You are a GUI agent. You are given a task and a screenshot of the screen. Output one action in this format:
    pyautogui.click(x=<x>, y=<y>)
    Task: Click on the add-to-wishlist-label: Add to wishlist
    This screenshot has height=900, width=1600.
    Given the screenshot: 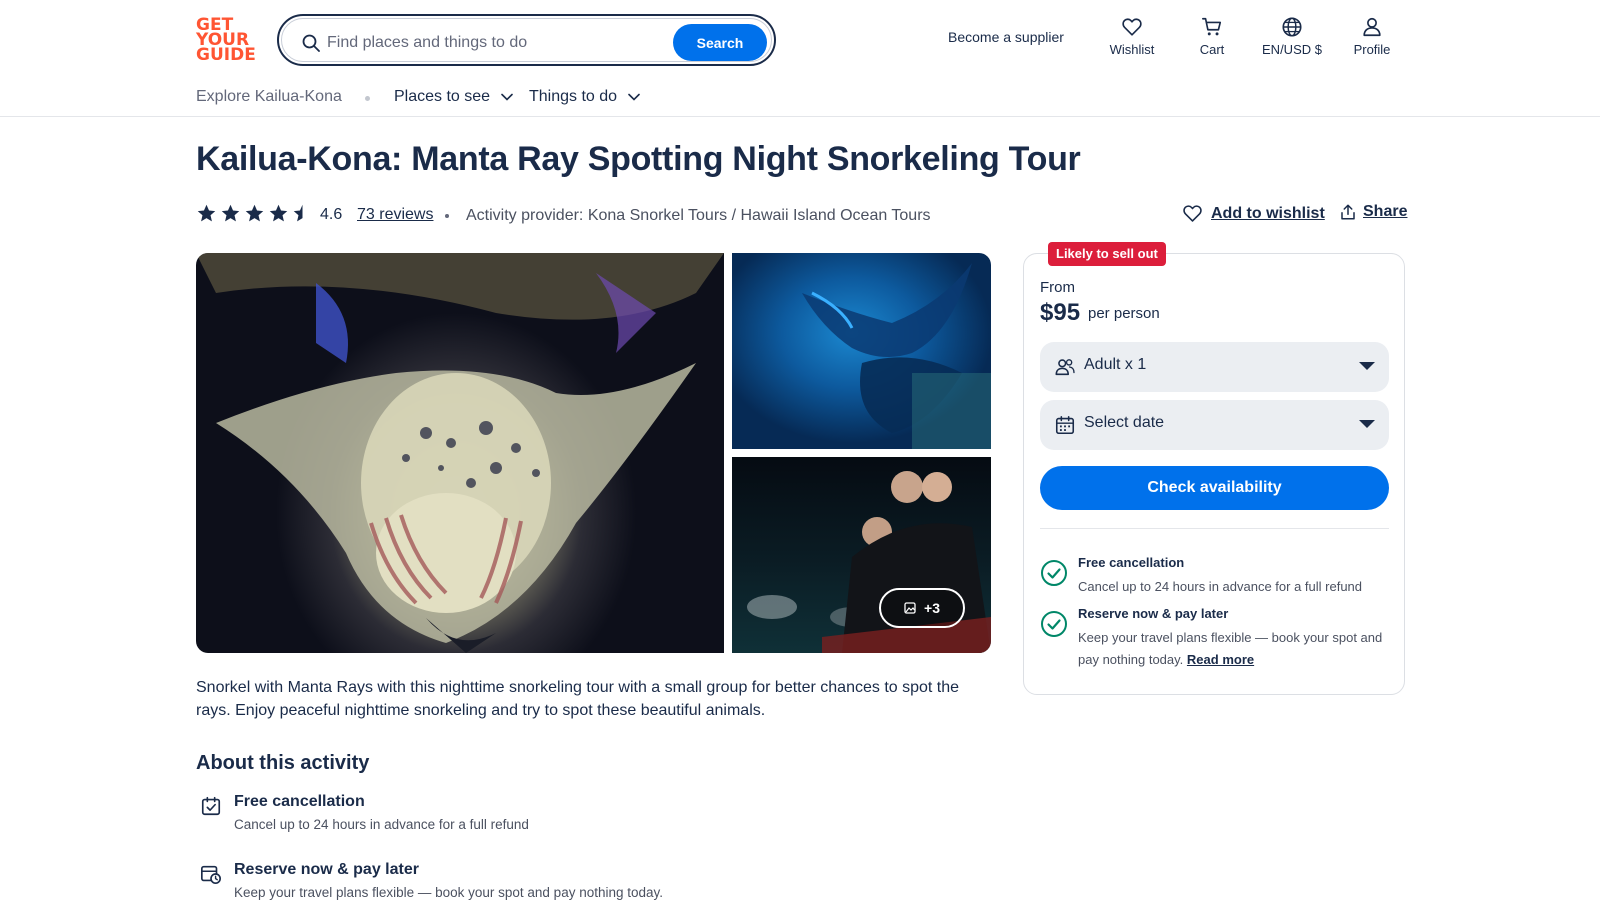 What is the action you would take?
    pyautogui.click(x=1268, y=213)
    